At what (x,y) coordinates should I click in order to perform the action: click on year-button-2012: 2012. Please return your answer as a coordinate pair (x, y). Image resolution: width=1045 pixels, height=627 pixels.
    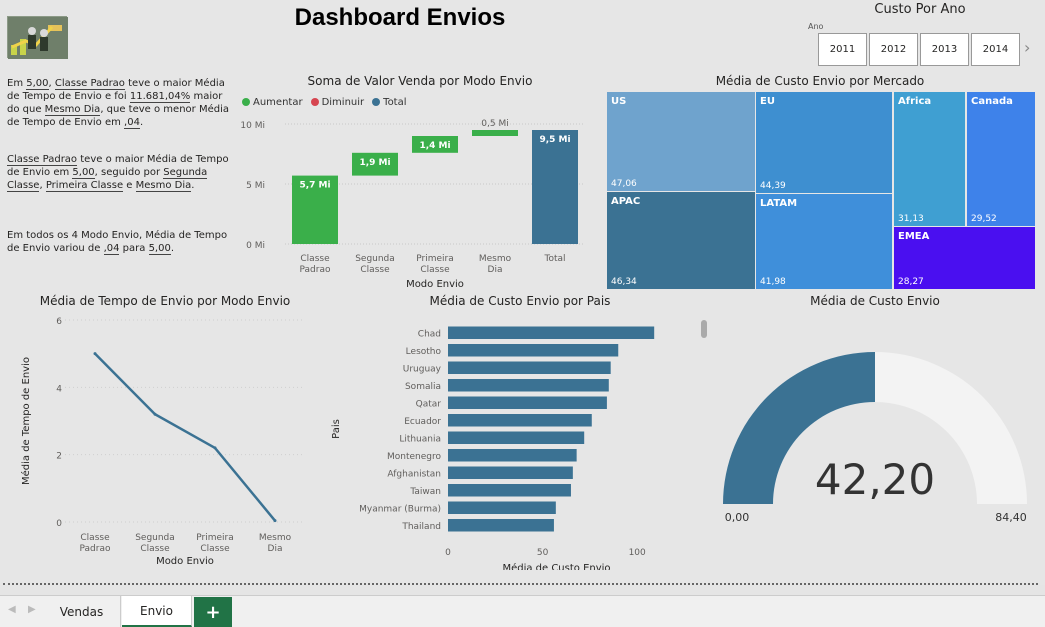
    Looking at the image, I should click on (893, 49).